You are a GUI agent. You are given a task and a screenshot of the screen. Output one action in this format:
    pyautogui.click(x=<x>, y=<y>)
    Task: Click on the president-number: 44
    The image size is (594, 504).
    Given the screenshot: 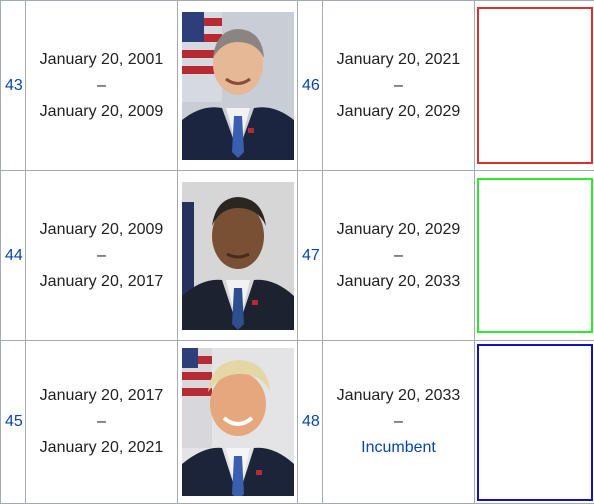 What is the action you would take?
    pyautogui.click(x=13, y=256)
    